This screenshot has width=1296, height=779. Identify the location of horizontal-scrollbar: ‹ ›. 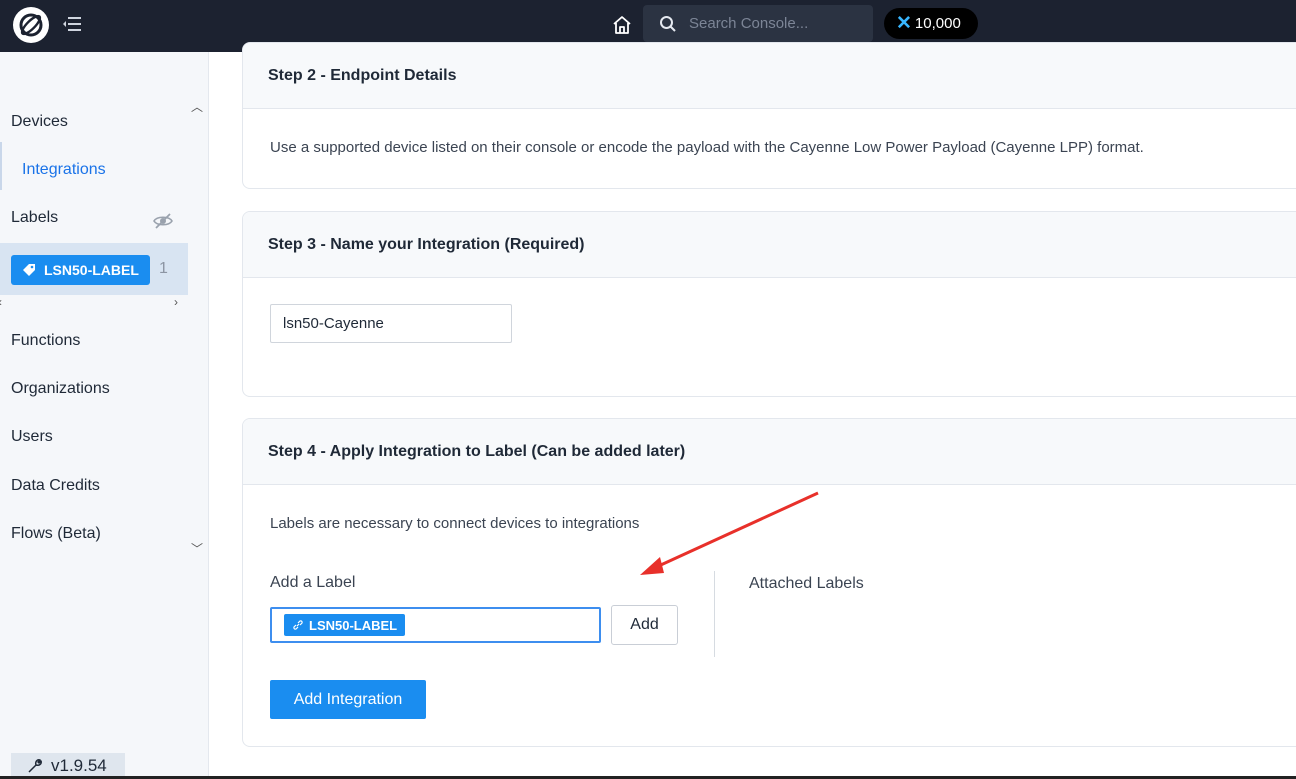
(94, 304).